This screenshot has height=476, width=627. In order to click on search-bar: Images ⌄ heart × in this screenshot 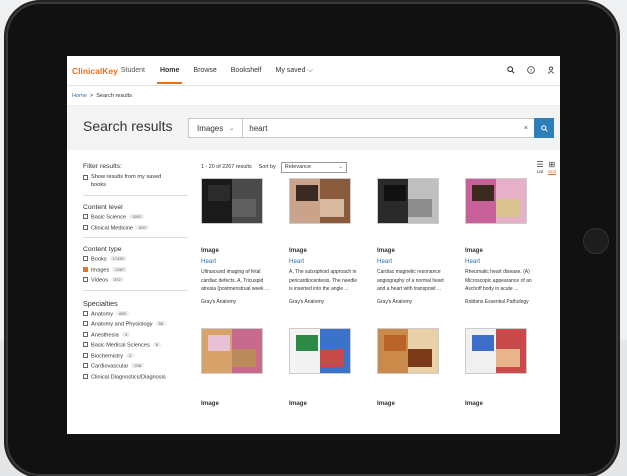, I will do `click(371, 128)`.